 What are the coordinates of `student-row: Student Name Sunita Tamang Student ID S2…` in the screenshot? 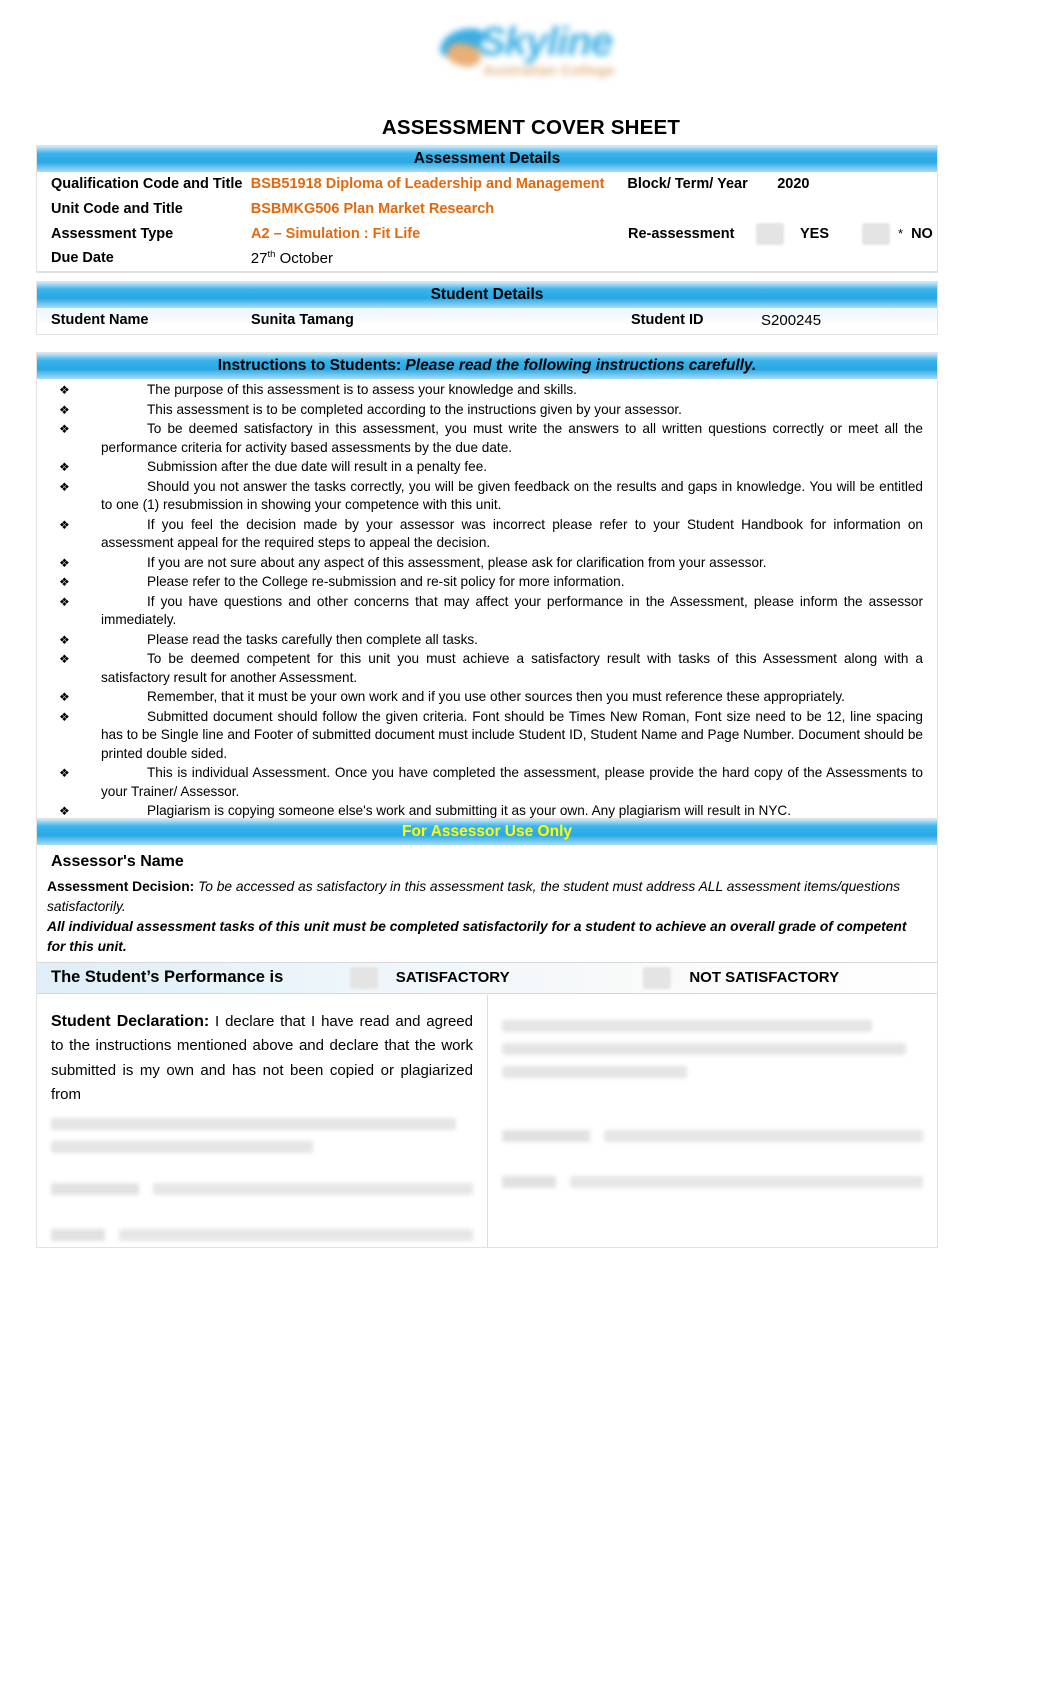 It's located at (487, 321).